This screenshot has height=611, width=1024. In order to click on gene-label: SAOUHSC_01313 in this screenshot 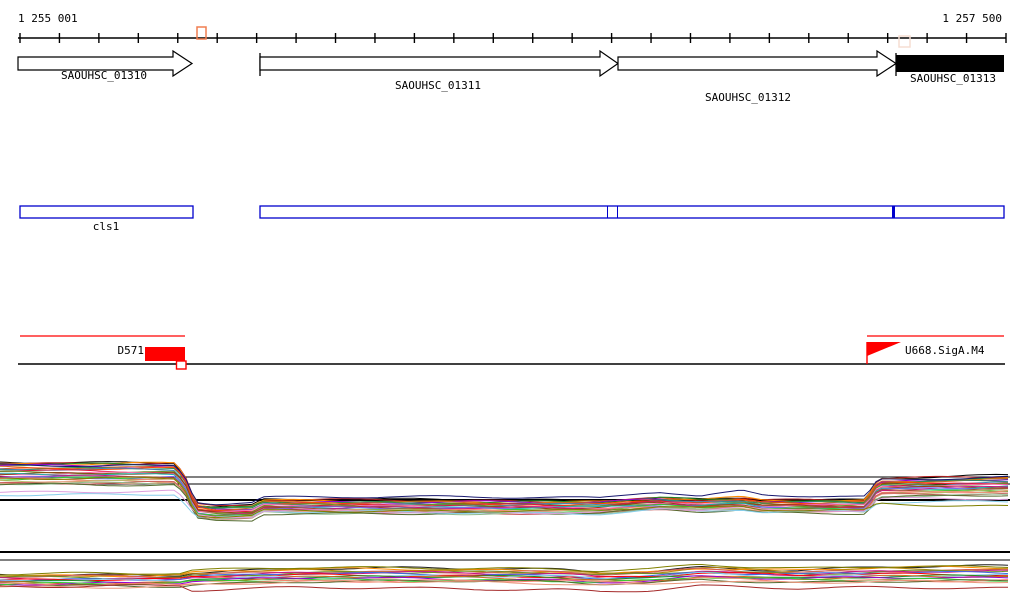, I will do `click(953, 78)`.